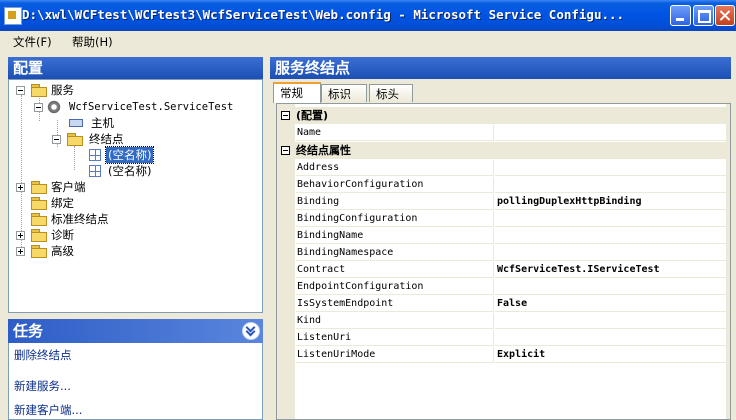  What do you see at coordinates (501, 219) in the screenshot?
I see `prop-row-binding-configuration: BindingConfiguration` at bounding box center [501, 219].